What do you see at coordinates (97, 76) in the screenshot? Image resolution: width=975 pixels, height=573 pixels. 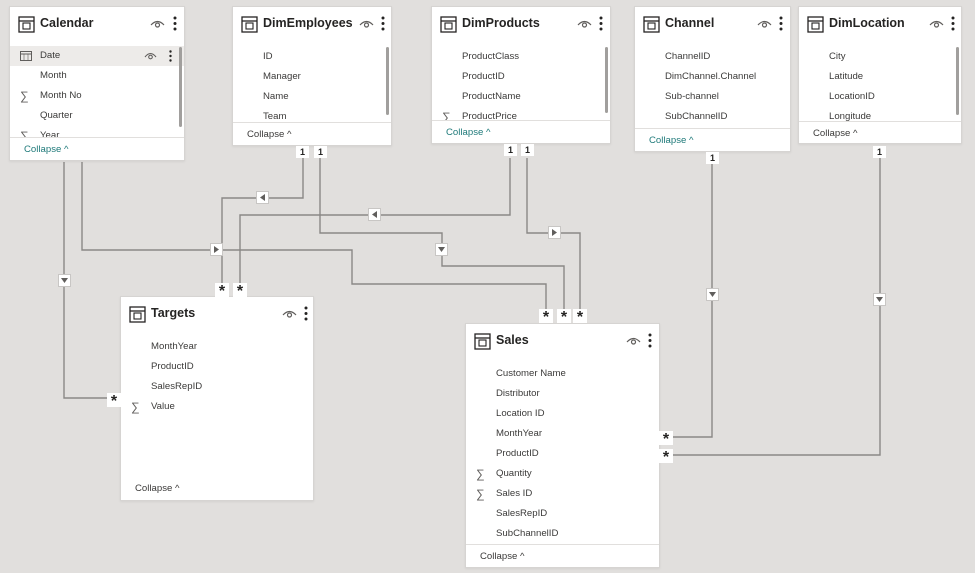 I see `field-row: Month` at bounding box center [97, 76].